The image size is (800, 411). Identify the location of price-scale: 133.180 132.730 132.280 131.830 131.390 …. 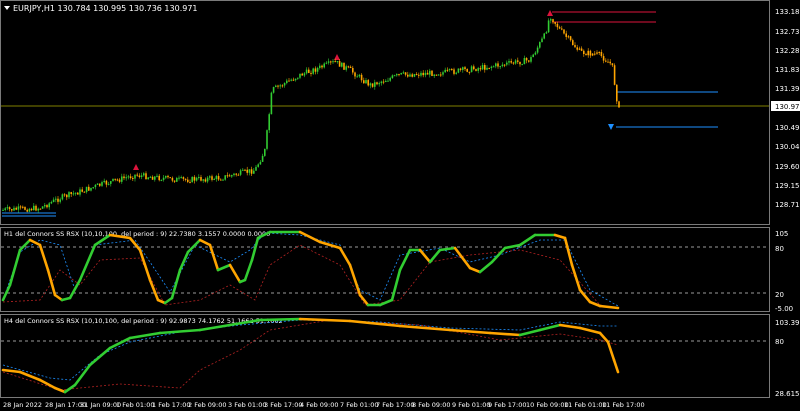
(785, 108).